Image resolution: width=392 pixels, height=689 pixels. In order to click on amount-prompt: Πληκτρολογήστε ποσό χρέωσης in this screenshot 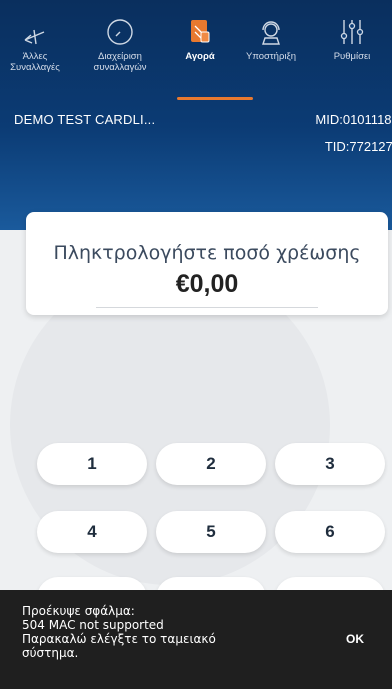, I will do `click(207, 253)`.